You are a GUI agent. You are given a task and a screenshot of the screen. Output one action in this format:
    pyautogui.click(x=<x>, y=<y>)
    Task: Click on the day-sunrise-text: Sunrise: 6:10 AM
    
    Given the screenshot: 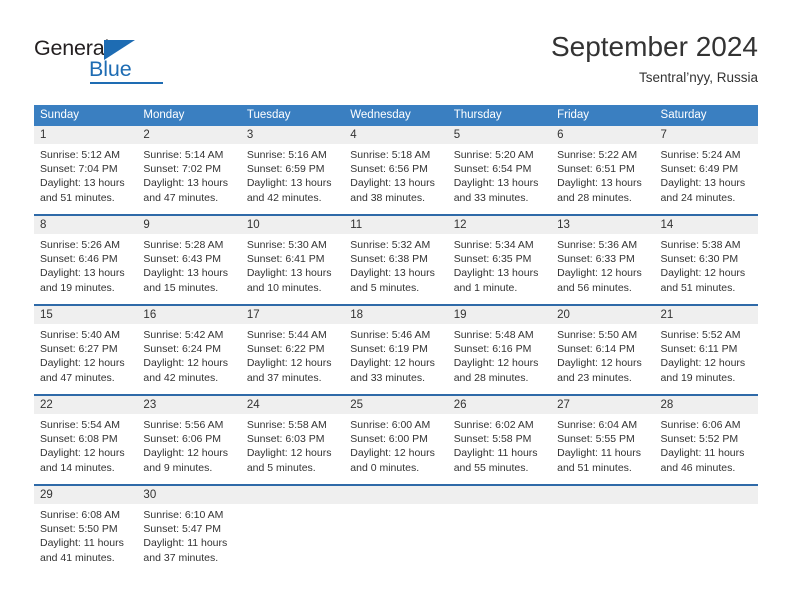 What is the action you would take?
    pyautogui.click(x=183, y=515)
    